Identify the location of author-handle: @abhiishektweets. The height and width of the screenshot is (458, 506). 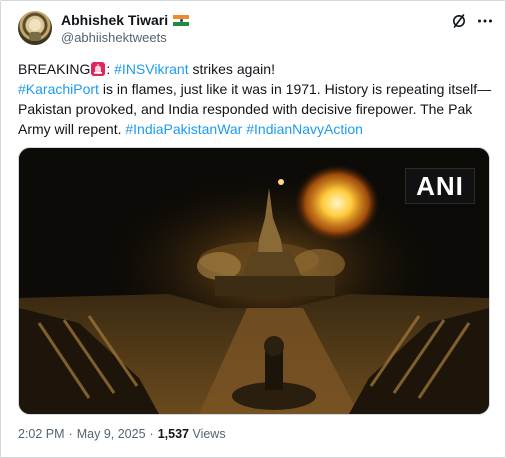
(114, 37).